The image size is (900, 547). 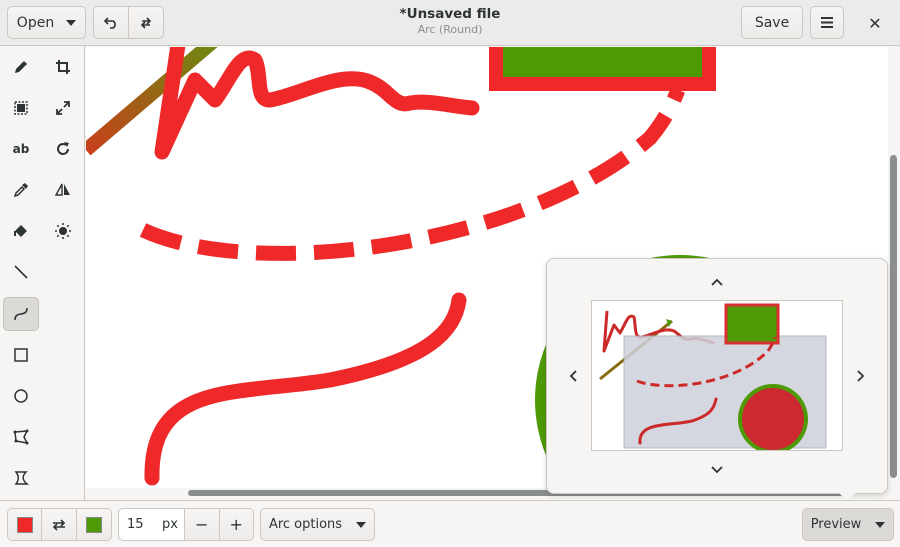 What do you see at coordinates (317, 103) in the screenshot?
I see `freehand-stroke` at bounding box center [317, 103].